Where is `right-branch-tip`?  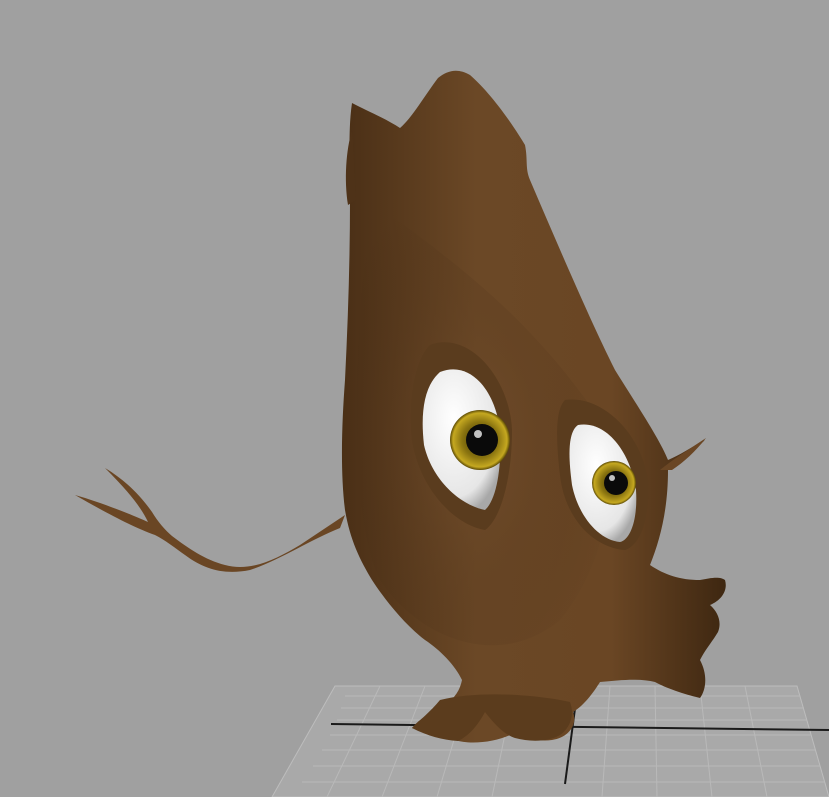 right-branch-tip is located at coordinates (683, 454).